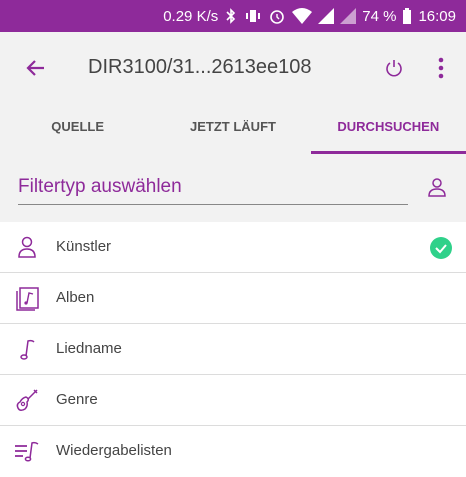 The width and height of the screenshot is (466, 477). Describe the element at coordinates (302, 16) in the screenshot. I see `wifi-icon` at that location.